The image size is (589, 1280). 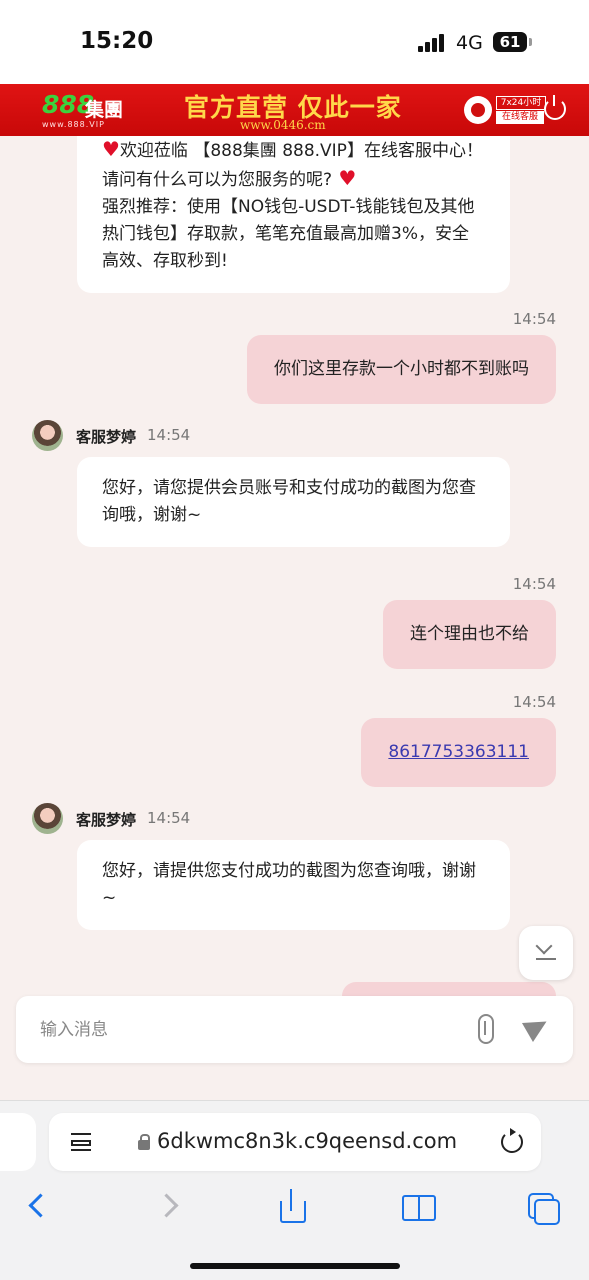 I want to click on input-area, so click(x=294, y=1048).